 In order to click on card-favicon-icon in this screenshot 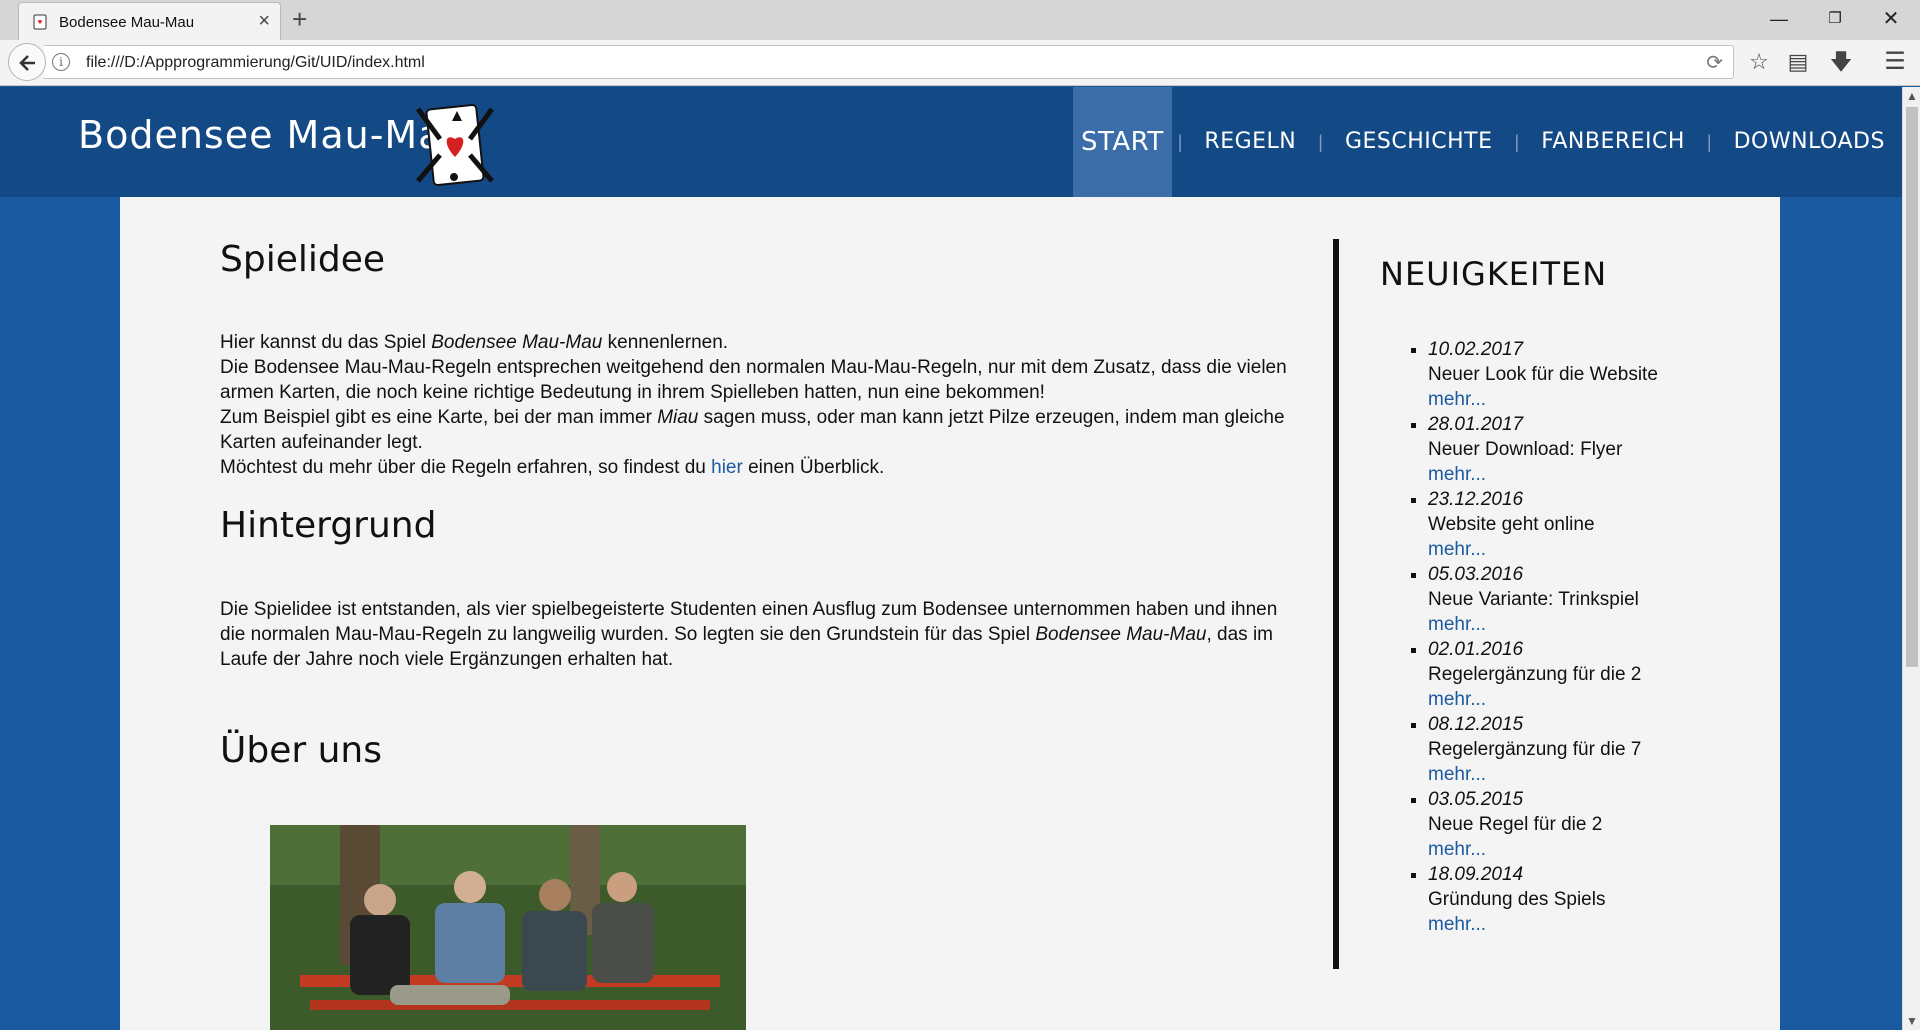, I will do `click(40, 22)`.